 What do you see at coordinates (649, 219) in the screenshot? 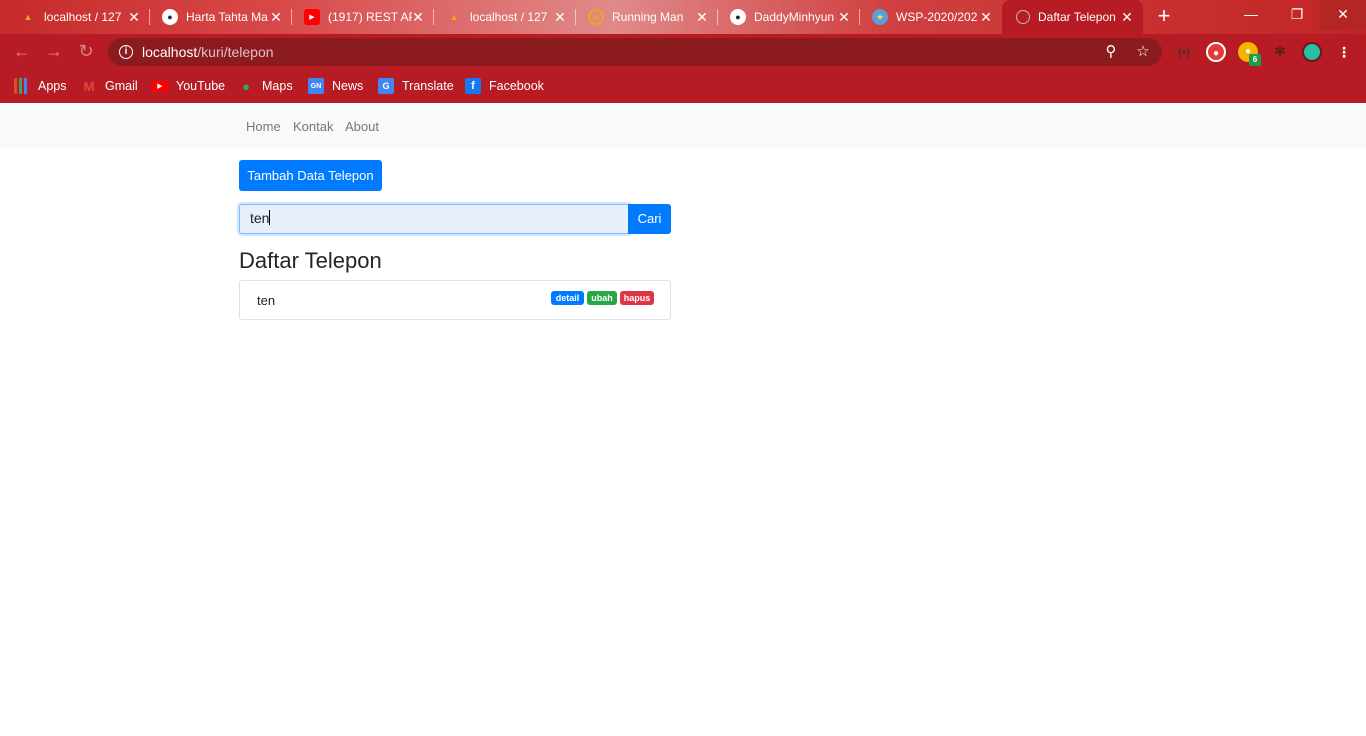
I see `search-button: Cari` at bounding box center [649, 219].